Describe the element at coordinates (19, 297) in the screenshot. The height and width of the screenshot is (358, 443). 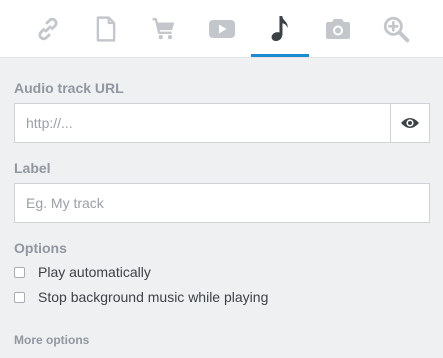
I see `stop-background-music-checkbox` at that location.